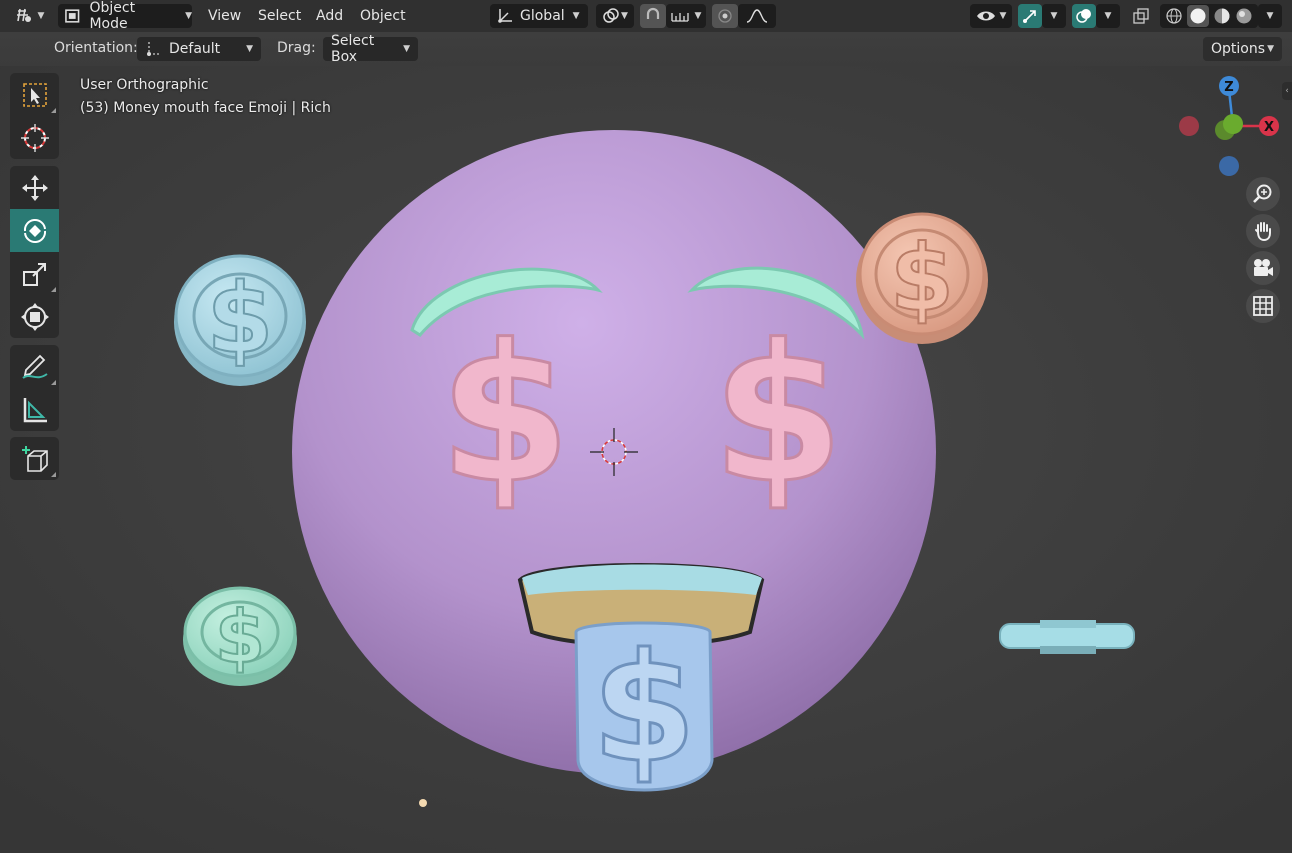 This screenshot has width=1292, height=853. What do you see at coordinates (644, 706) in the screenshot?
I see `tongue` at bounding box center [644, 706].